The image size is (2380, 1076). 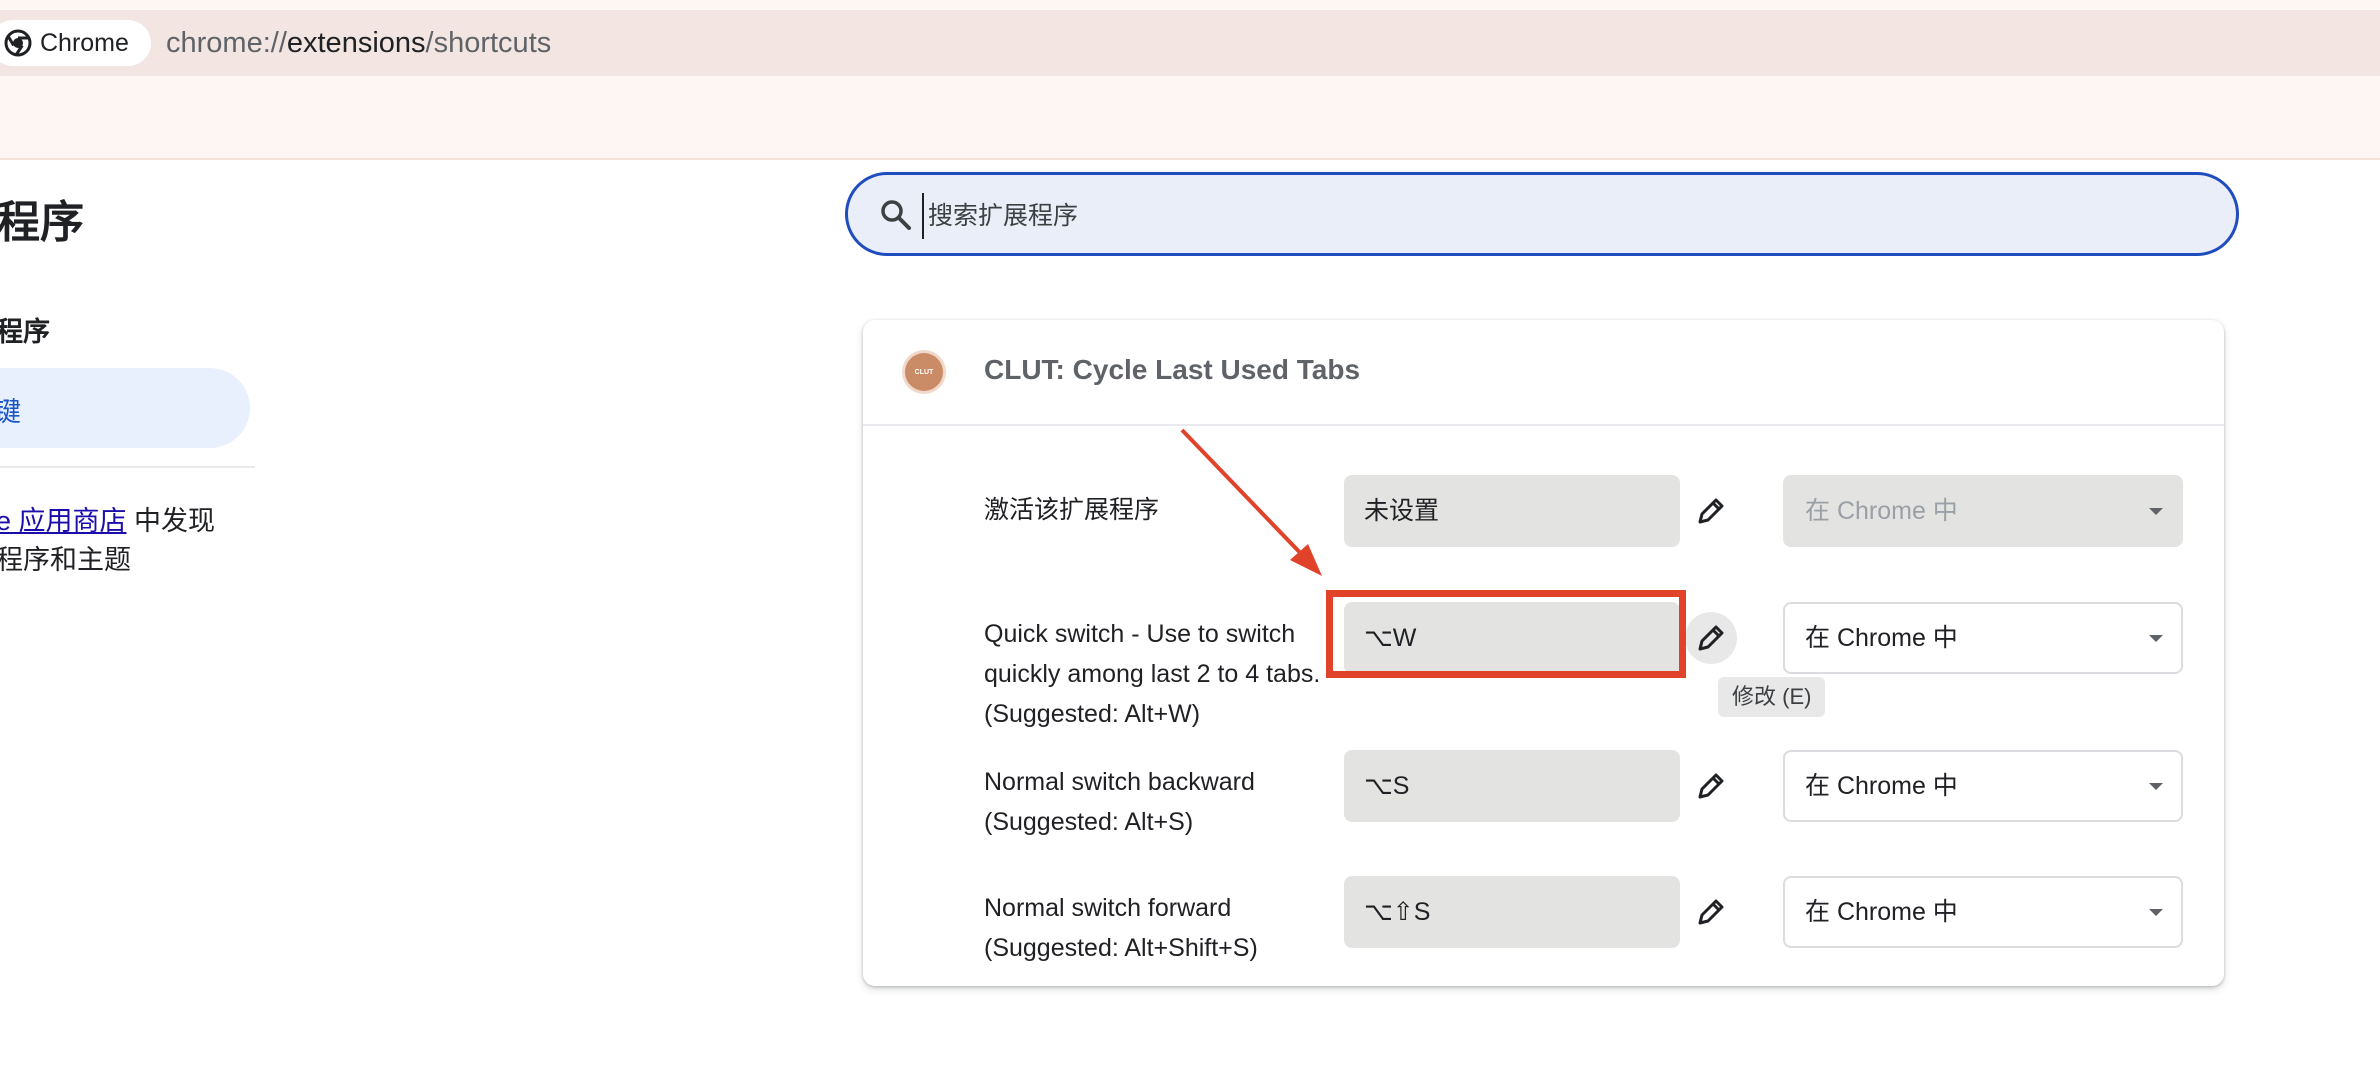 What do you see at coordinates (10, 409) in the screenshot?
I see `sidebar-item-shortcuts-label: 键` at bounding box center [10, 409].